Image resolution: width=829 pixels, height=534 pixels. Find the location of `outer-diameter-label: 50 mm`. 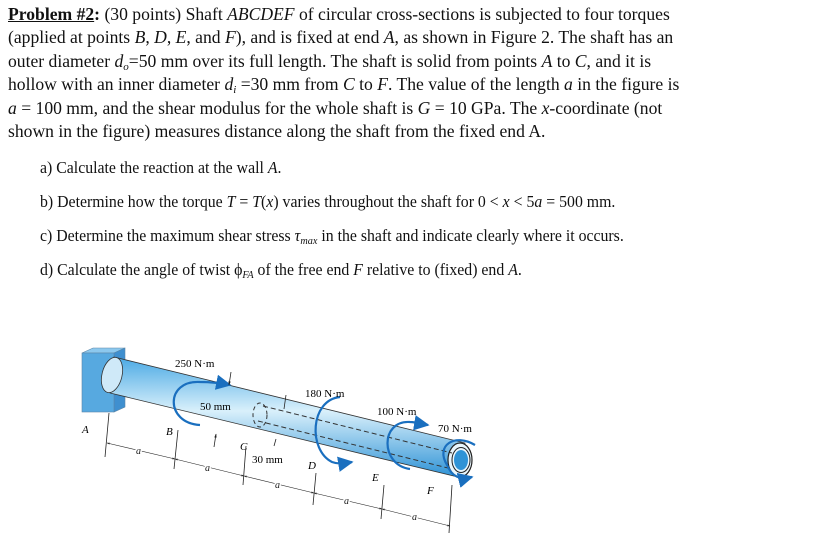

outer-diameter-label: 50 mm is located at coordinates (215, 407).